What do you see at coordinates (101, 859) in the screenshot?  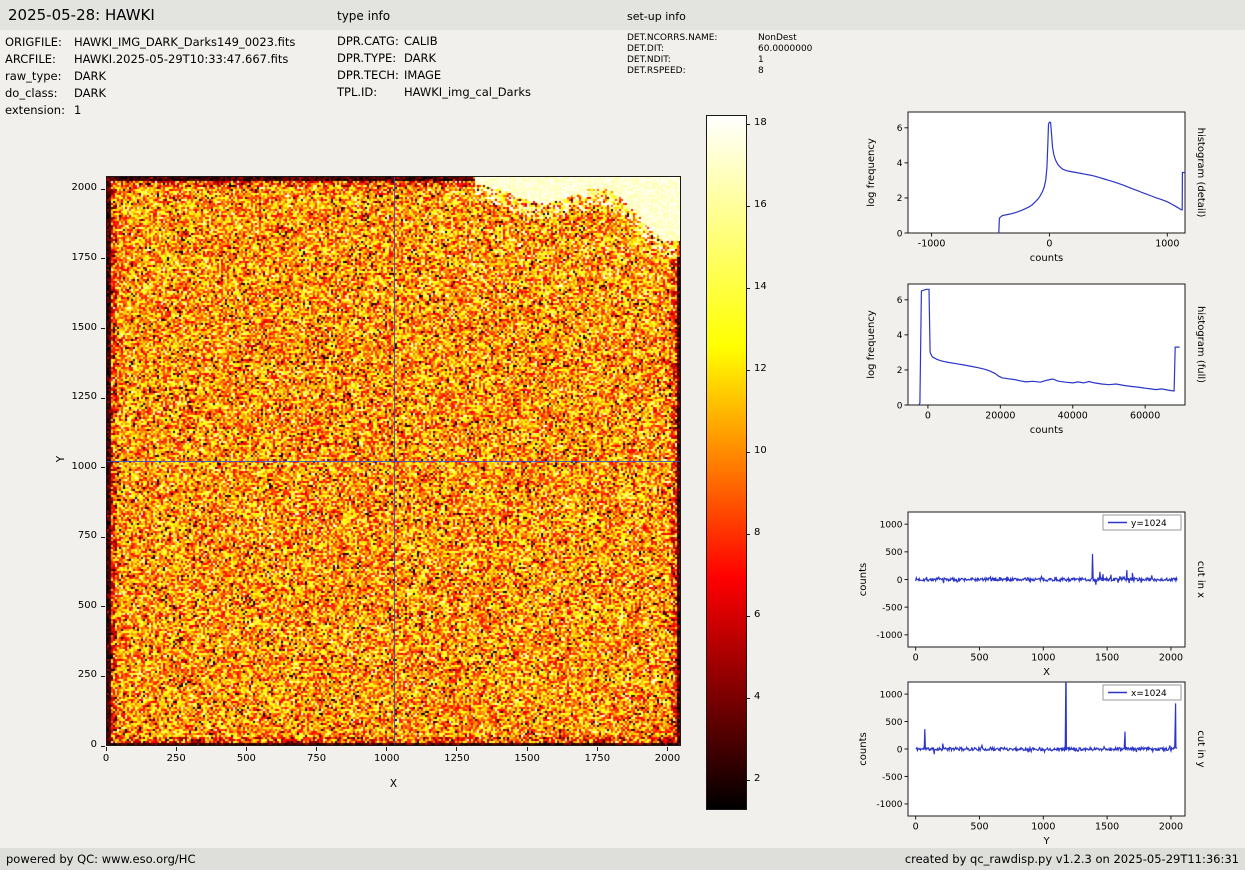 I see `footer-powered-by: powered by QC: www.eso.org/HC` at bounding box center [101, 859].